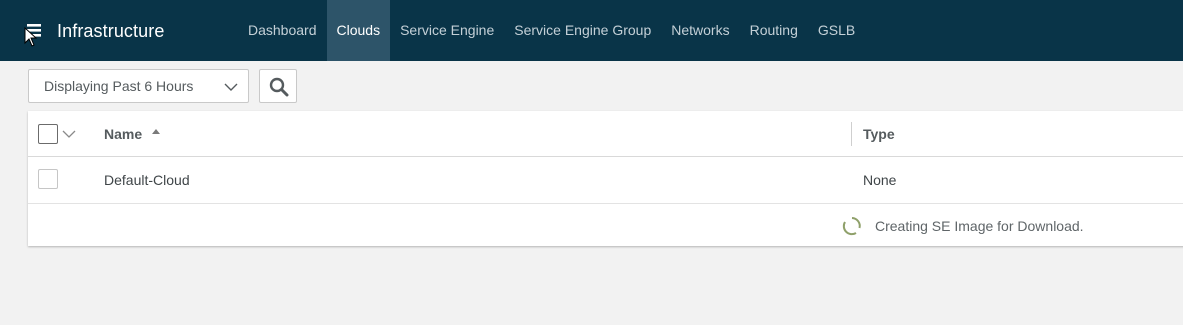  I want to click on tab-gslb: GSLB, so click(836, 30).